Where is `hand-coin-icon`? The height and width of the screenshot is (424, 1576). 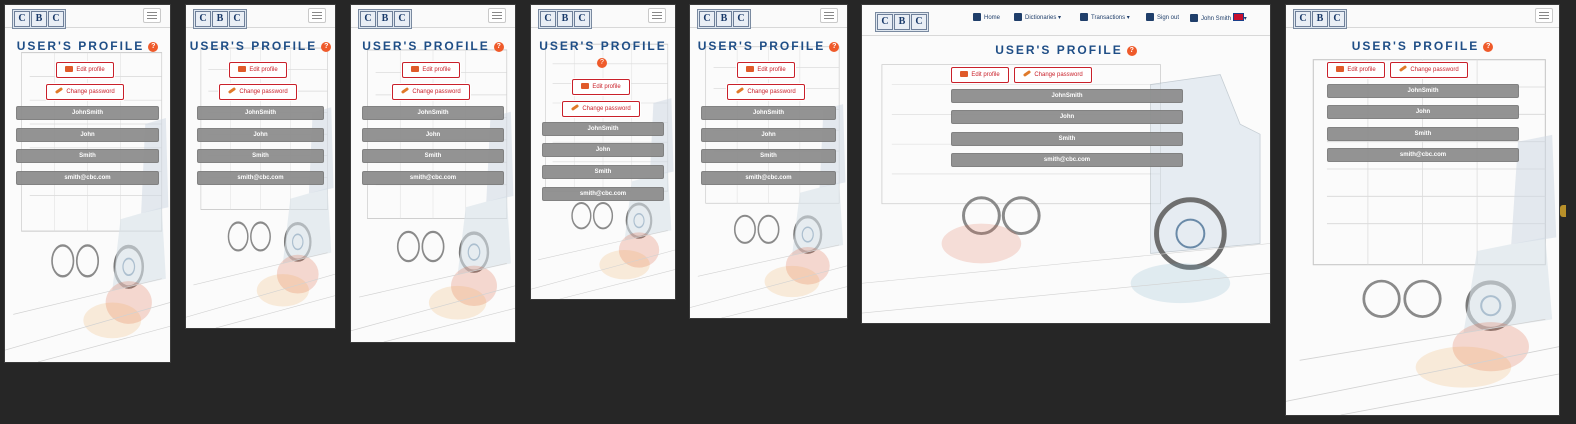 hand-coin-icon is located at coordinates (1084, 17).